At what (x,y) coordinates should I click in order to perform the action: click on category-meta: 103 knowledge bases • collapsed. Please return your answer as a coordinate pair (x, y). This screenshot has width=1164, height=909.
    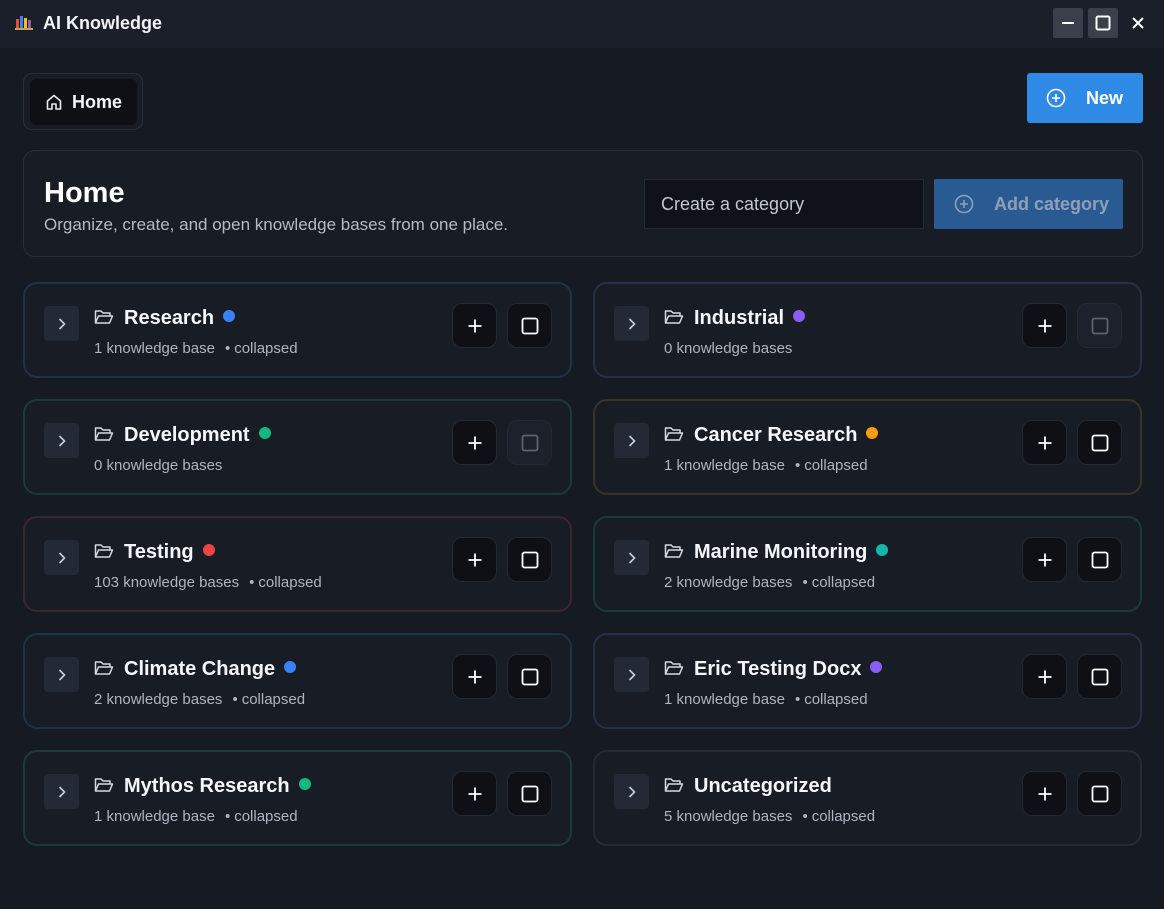
    Looking at the image, I should click on (208, 582).